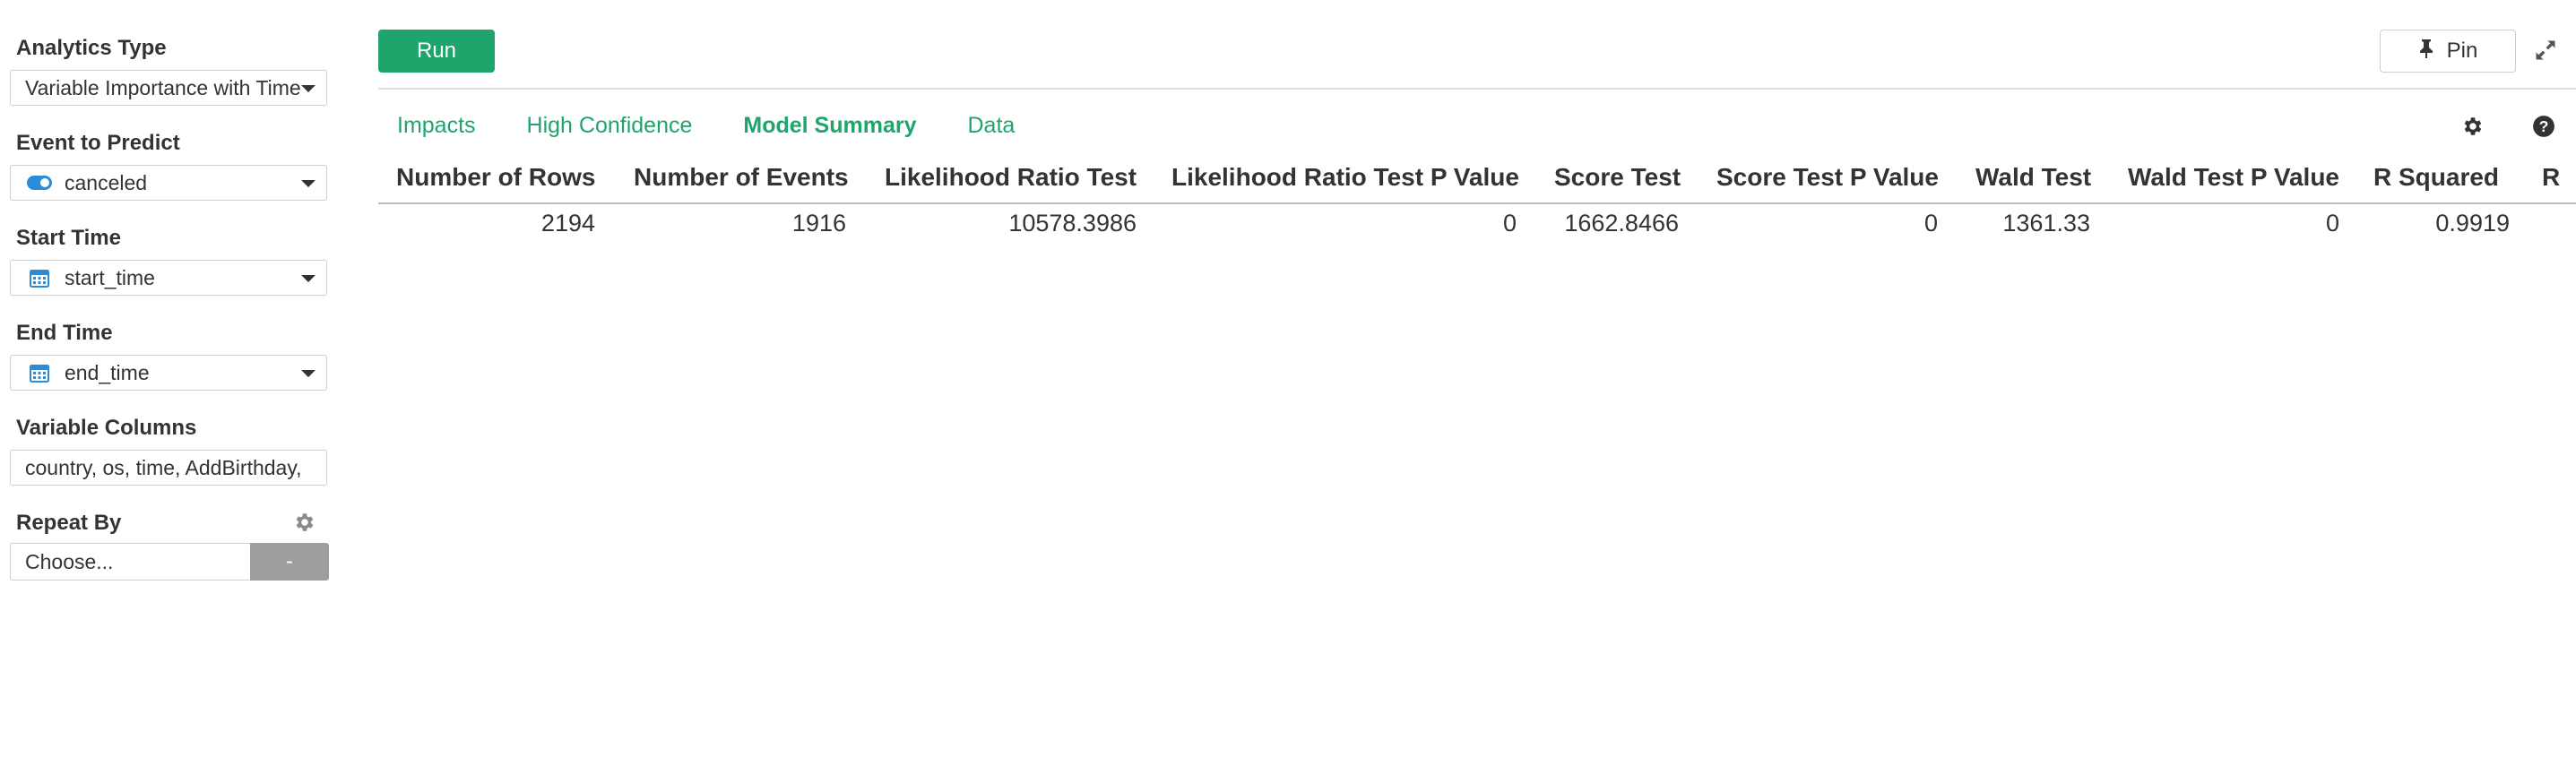 Image resolution: width=2576 pixels, height=783 pixels. Describe the element at coordinates (2046, 223) in the screenshot. I see `table-cell: 1361.33` at that location.